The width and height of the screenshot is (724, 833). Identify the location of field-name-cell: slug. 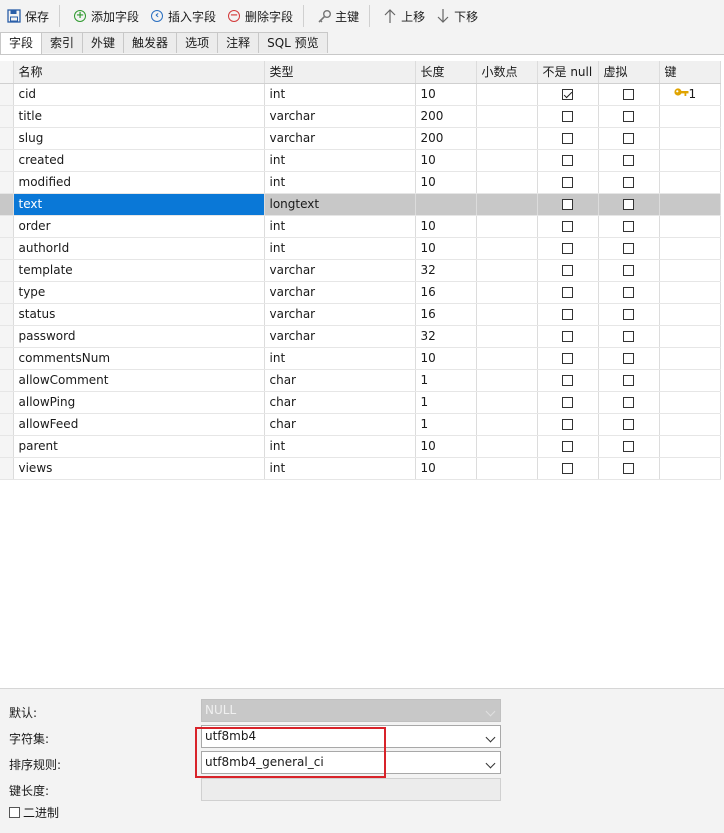
(139, 138).